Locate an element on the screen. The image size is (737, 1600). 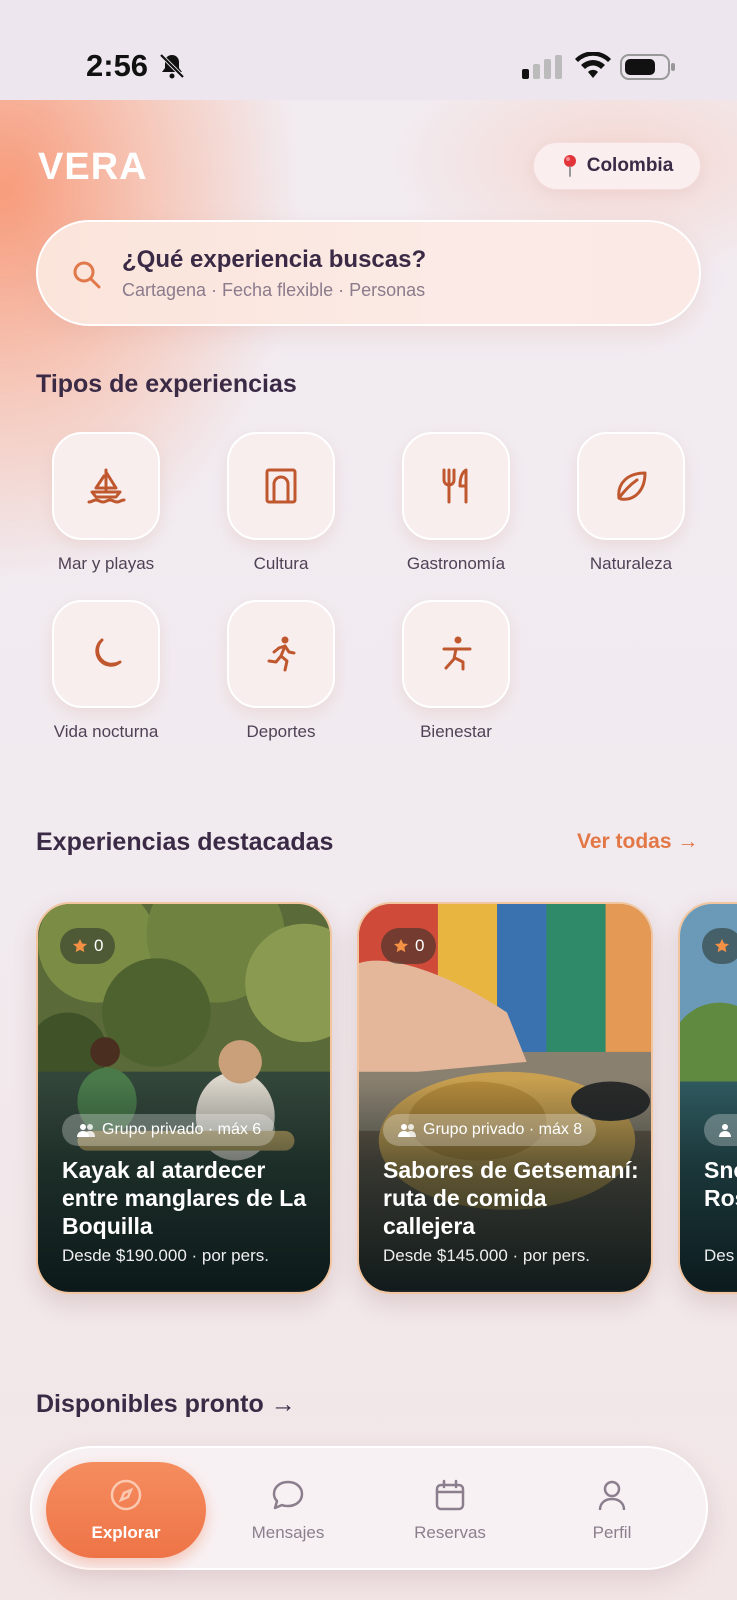
category-label: Deportes is located at coordinates (281, 731).